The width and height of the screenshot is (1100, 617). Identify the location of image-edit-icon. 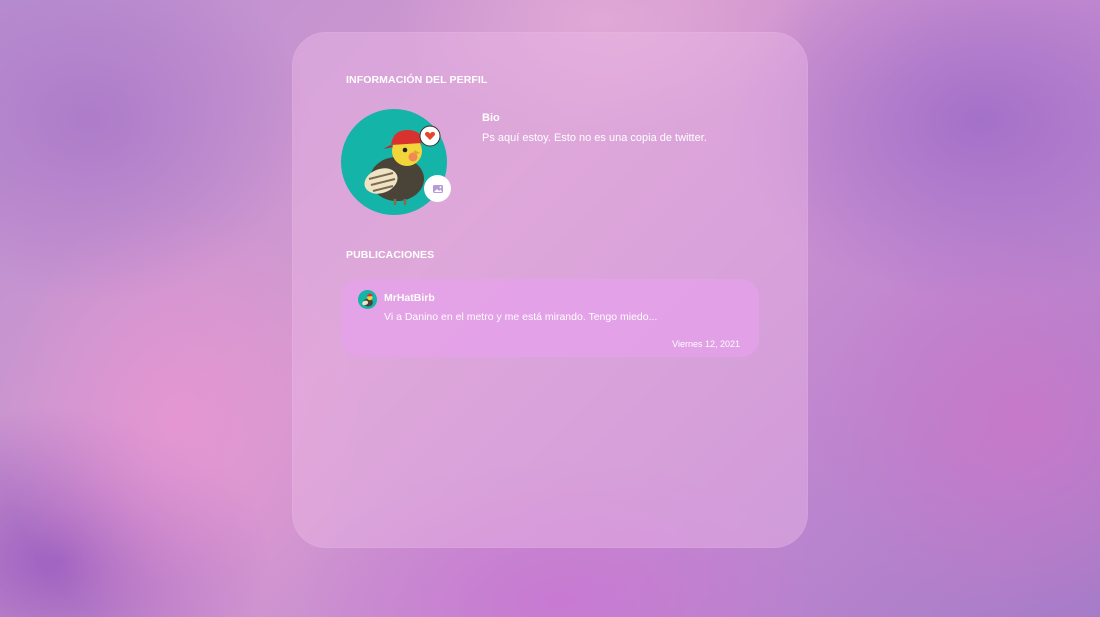
(437, 188).